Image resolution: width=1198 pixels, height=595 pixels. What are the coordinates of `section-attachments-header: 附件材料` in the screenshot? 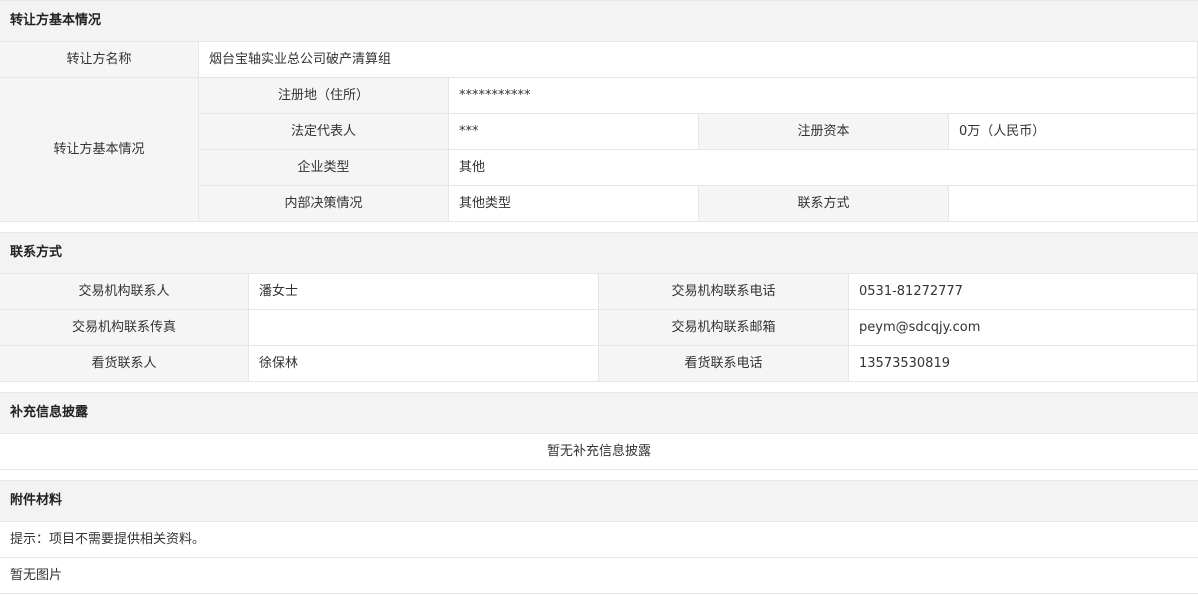 It's located at (599, 501).